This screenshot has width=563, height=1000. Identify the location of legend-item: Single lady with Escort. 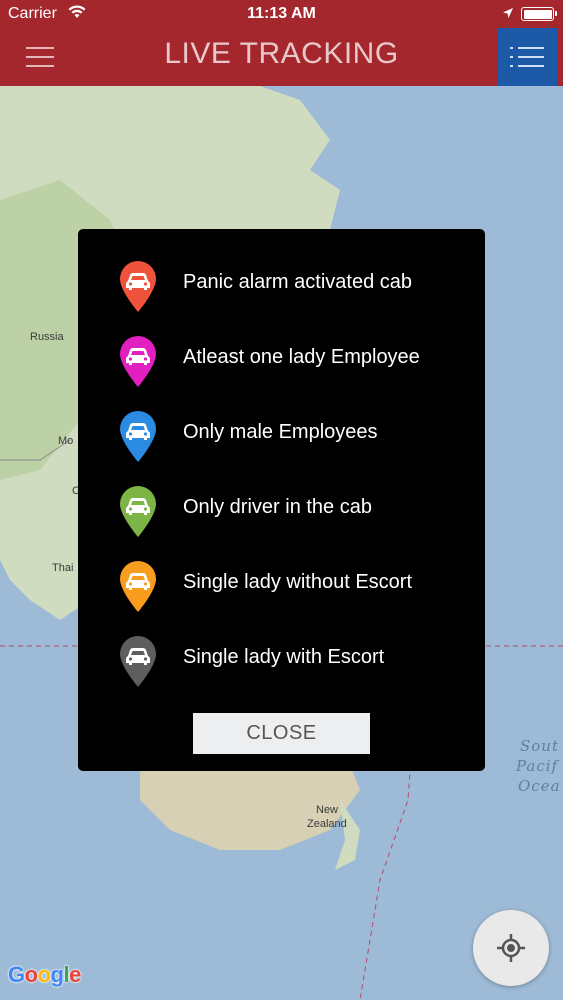
(281, 662).